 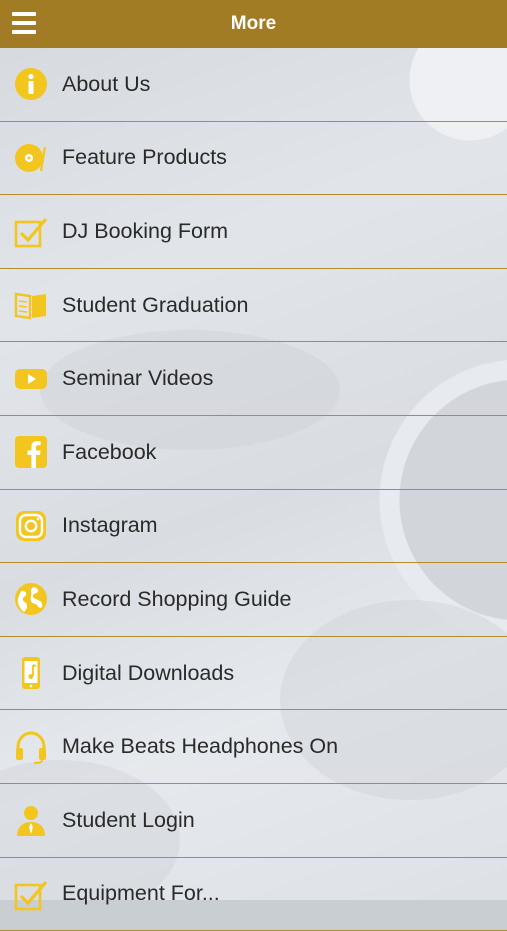 I want to click on instagram-icon, so click(x=31, y=526).